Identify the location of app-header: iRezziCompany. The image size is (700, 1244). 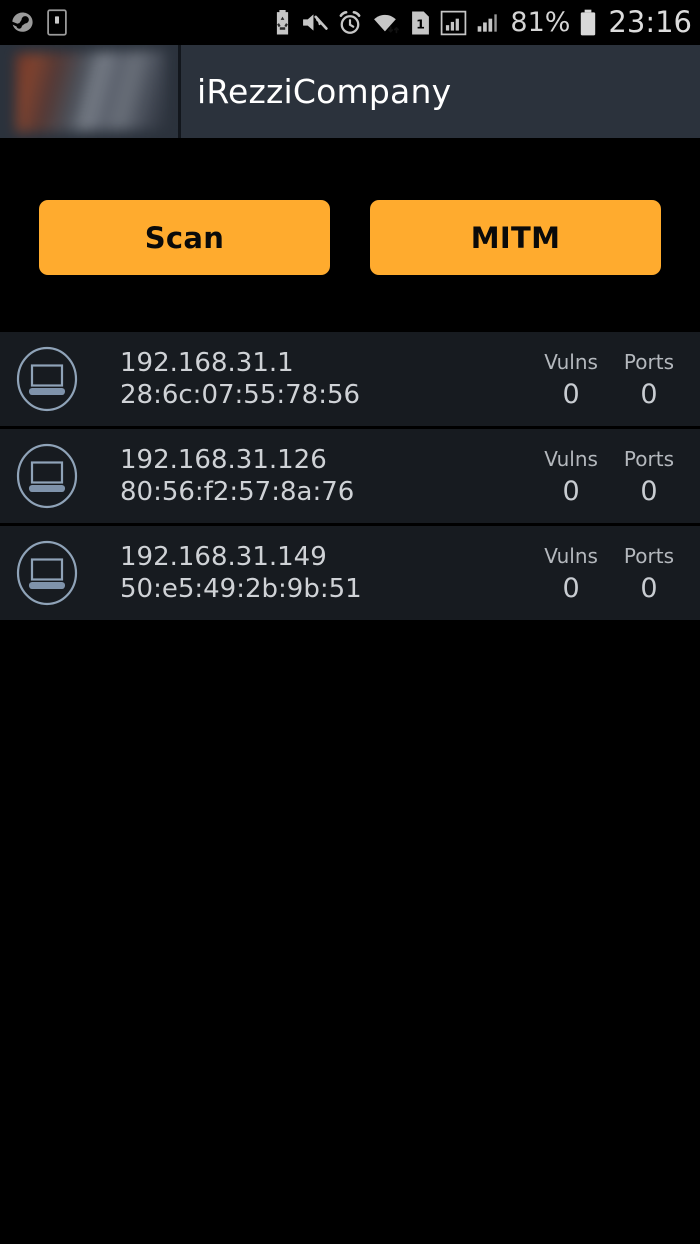
(350, 91).